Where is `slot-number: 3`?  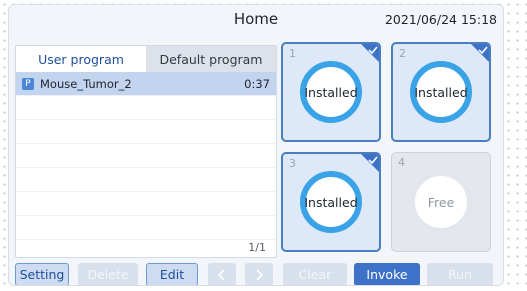
slot-number: 3 is located at coordinates (292, 163).